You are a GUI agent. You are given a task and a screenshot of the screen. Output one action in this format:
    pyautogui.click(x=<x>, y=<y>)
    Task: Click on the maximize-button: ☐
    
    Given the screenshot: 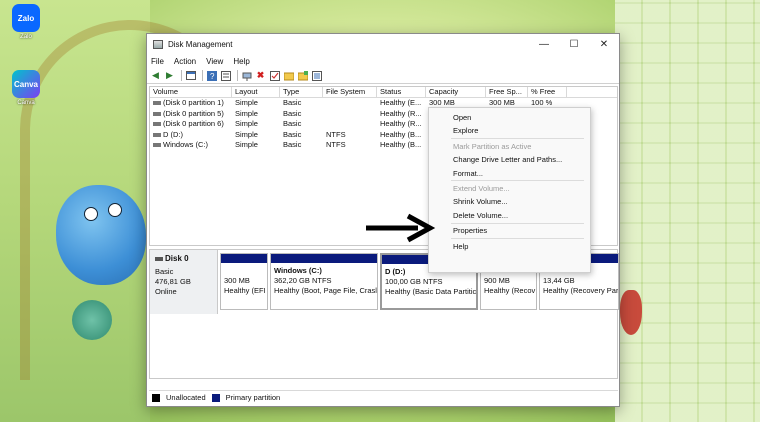 What is the action you would take?
    pyautogui.click(x=574, y=44)
    